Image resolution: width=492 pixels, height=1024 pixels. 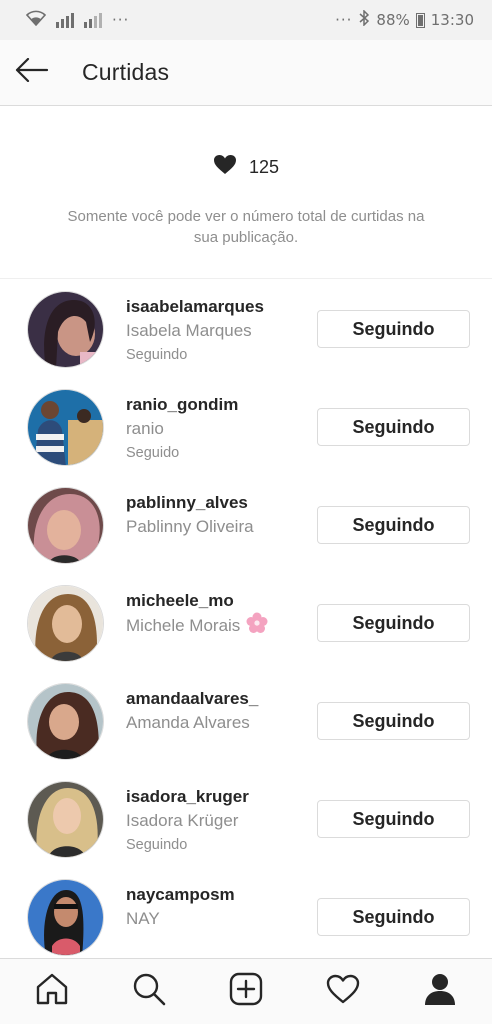 I want to click on tab-home, so click(x=52, y=992).